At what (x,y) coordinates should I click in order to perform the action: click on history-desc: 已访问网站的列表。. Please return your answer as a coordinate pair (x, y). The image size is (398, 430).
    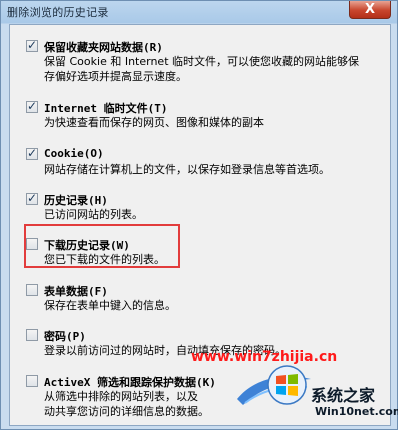
    Looking at the image, I should click on (93, 214).